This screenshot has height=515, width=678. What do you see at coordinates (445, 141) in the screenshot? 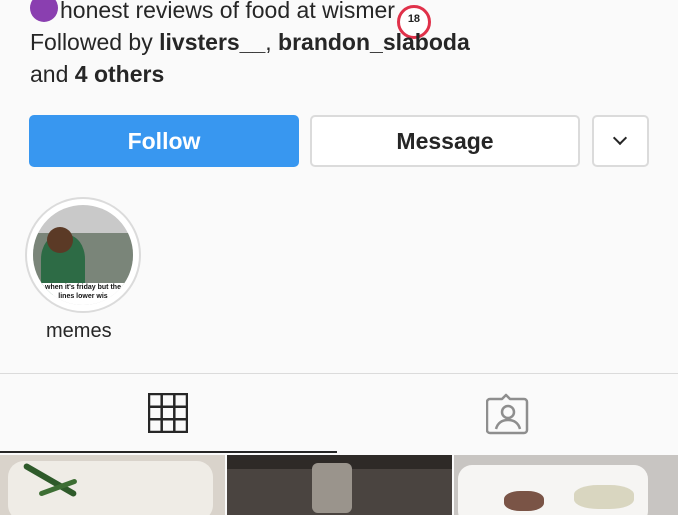
I see `message-button: Message` at bounding box center [445, 141].